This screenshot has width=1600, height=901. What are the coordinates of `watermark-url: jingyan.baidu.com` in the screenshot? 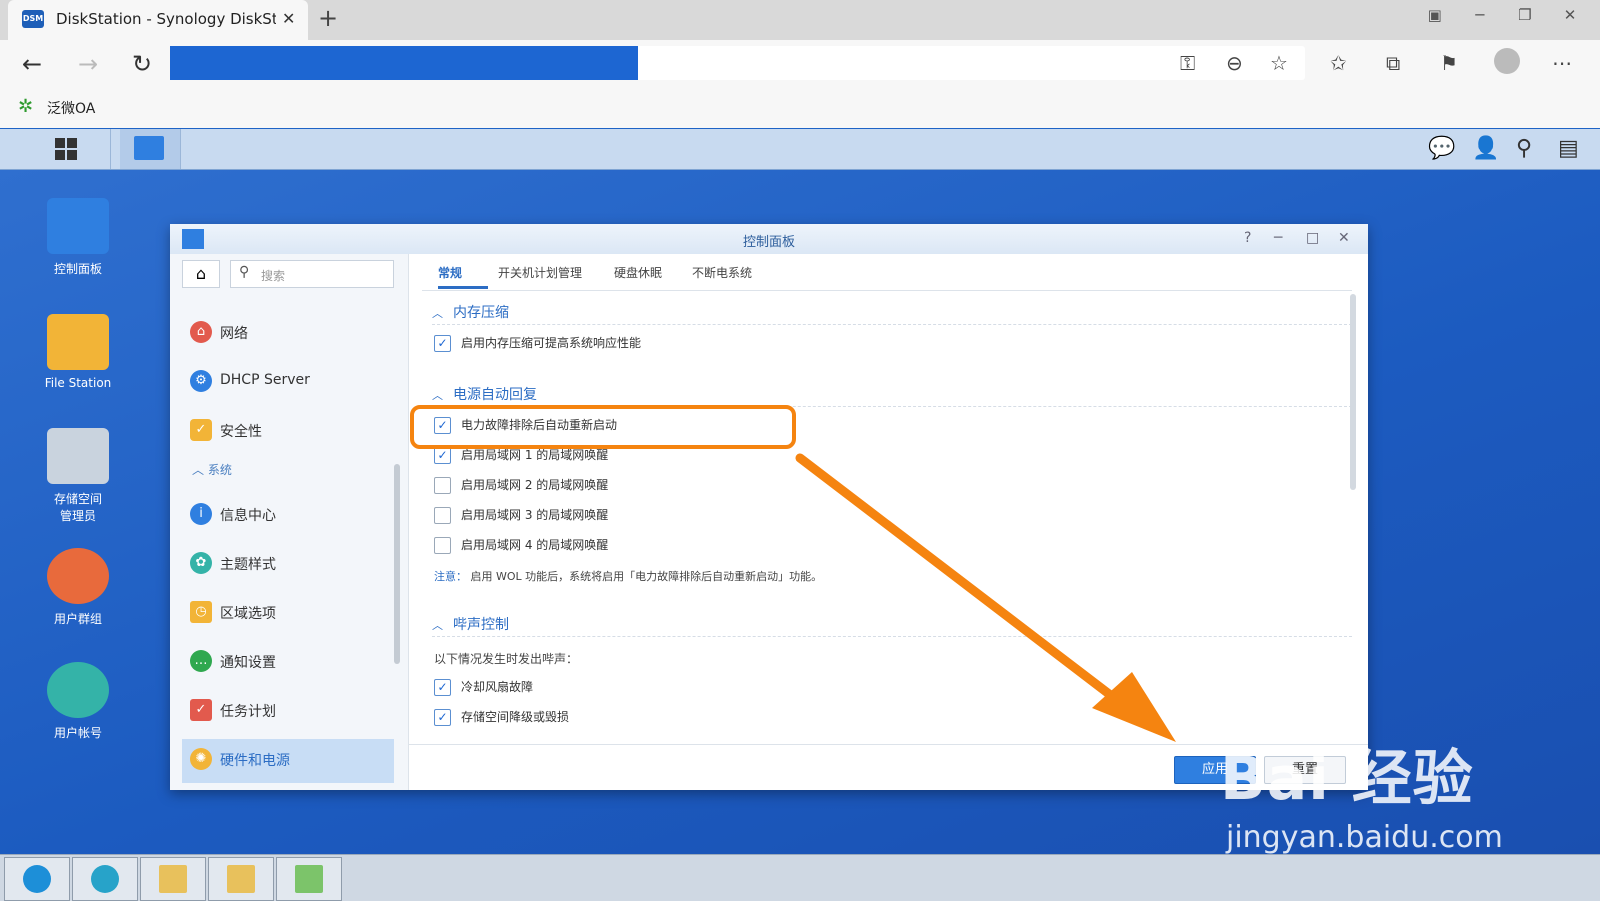 It's located at (1364, 837).